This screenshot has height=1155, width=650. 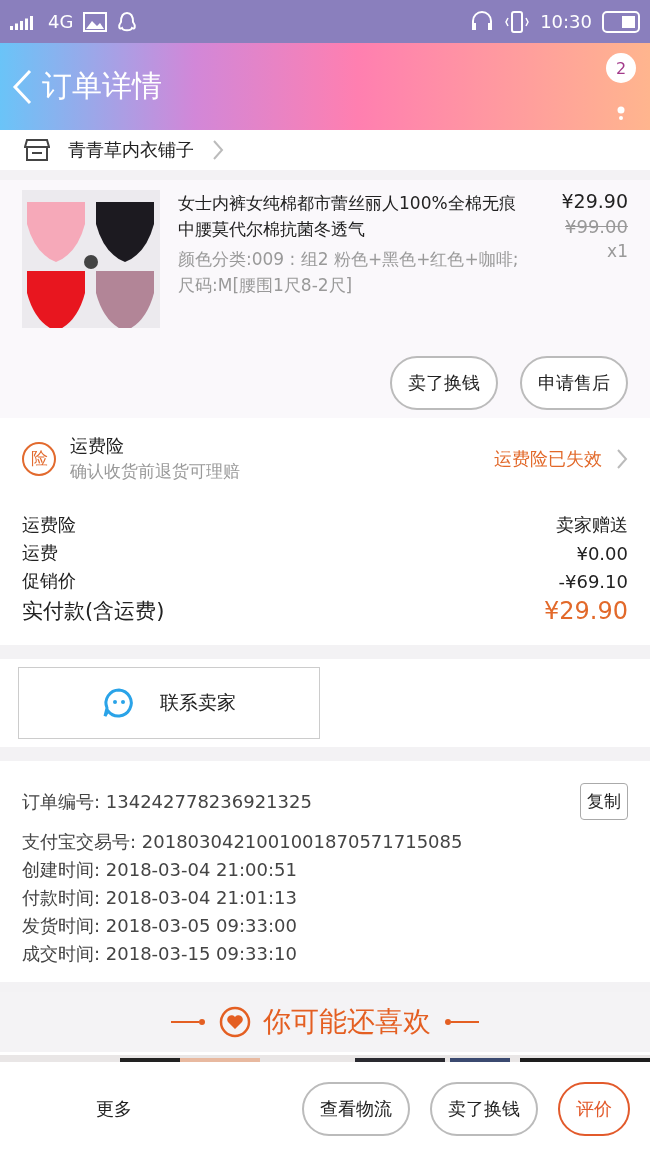 I want to click on insurance-subtitle: 确认收货前退货可理赔, so click(x=155, y=471).